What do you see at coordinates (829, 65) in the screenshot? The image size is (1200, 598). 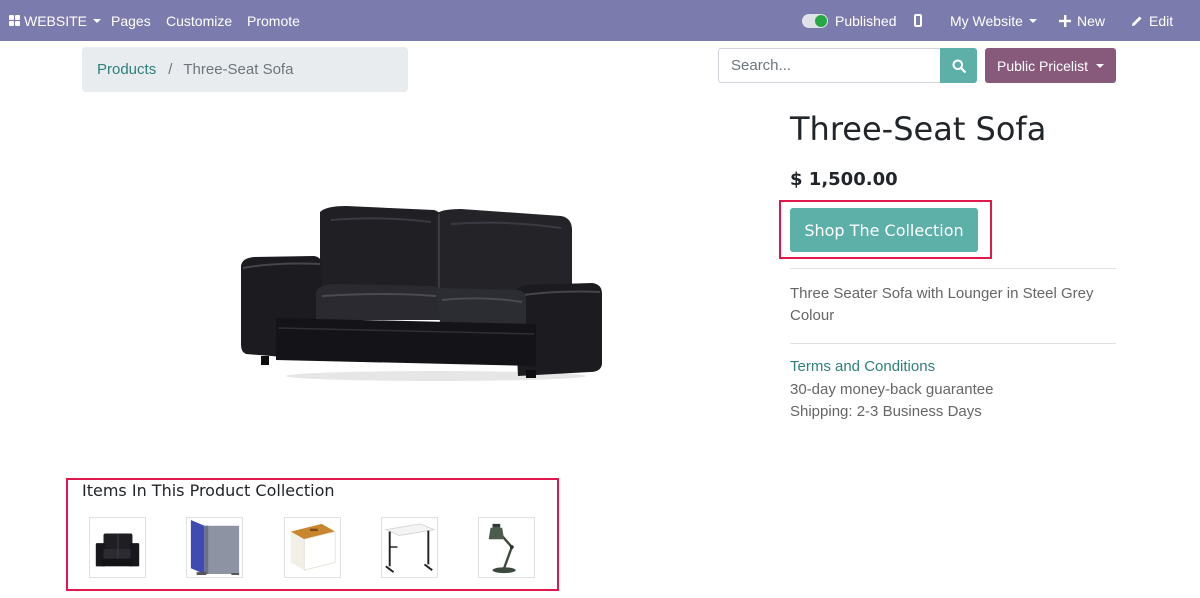 I see `search-input` at bounding box center [829, 65].